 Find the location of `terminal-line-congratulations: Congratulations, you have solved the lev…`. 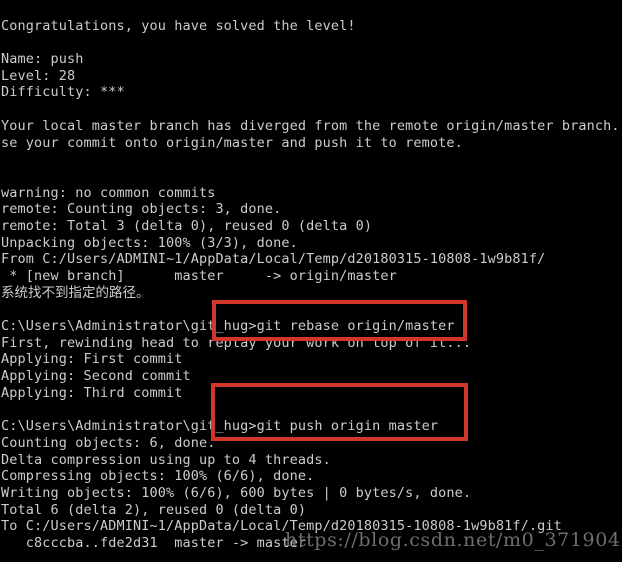

terminal-line-congratulations: Congratulations, you have solved the lev… is located at coordinates (178, 25).